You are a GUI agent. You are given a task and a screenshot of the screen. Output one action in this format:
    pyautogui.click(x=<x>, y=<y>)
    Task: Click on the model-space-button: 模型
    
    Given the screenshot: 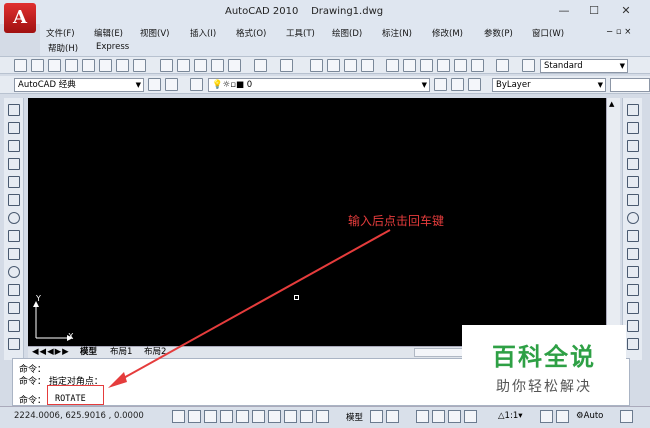 What is the action you would take?
    pyautogui.click(x=354, y=417)
    